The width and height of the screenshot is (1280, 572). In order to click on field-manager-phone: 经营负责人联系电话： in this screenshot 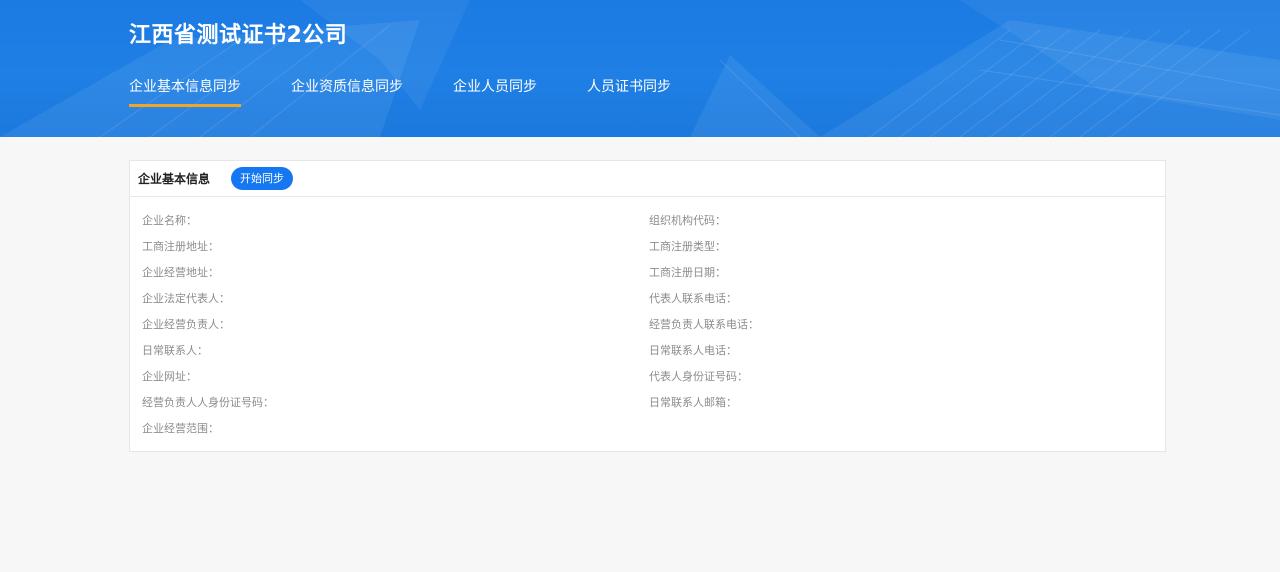, I will do `click(704, 324)`.